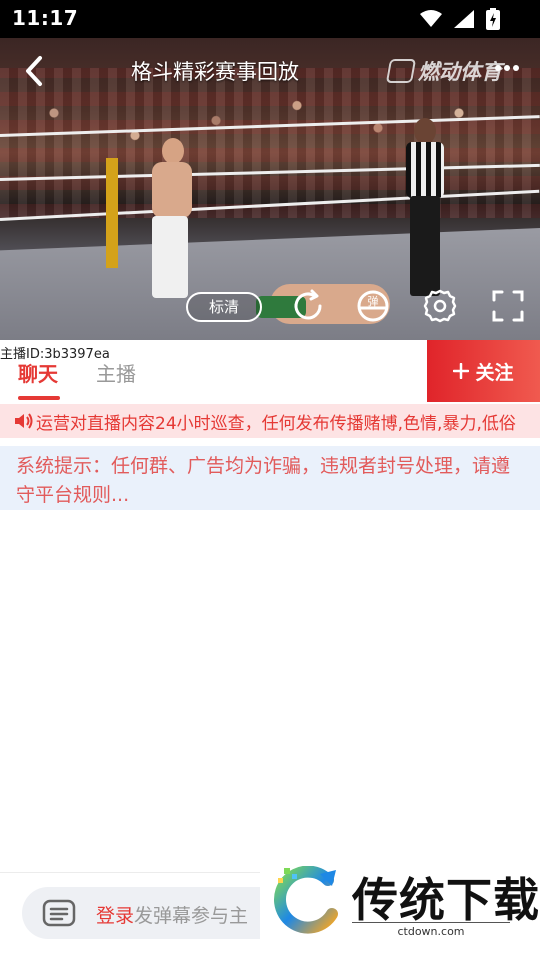 This screenshot has width=540, height=960. I want to click on danmaku-icon-label: 弹, so click(373, 301).